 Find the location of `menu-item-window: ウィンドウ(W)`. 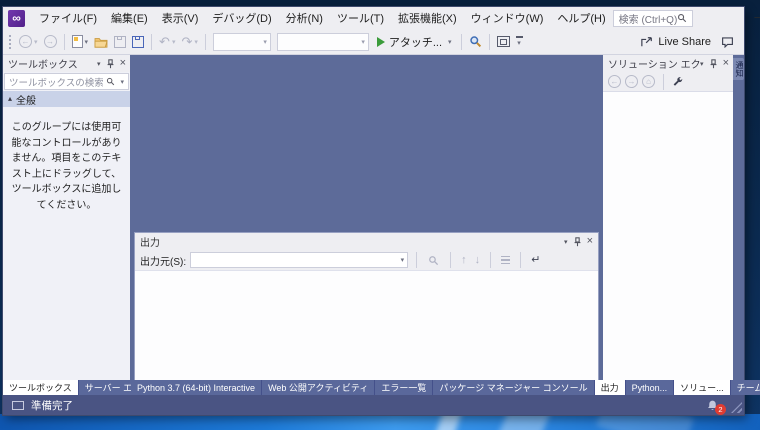

menu-item-window: ウィンドウ(W) is located at coordinates (507, 18).